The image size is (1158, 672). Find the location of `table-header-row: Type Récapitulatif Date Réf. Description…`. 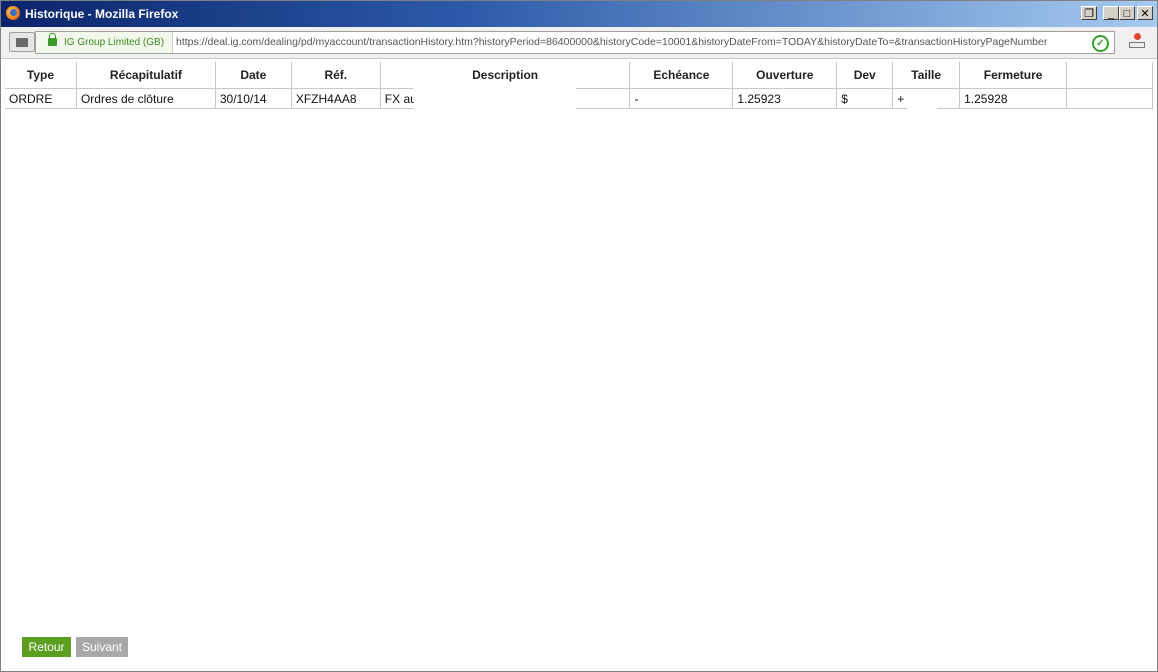

table-header-row: Type Récapitulatif Date Réf. Description… is located at coordinates (579, 75).